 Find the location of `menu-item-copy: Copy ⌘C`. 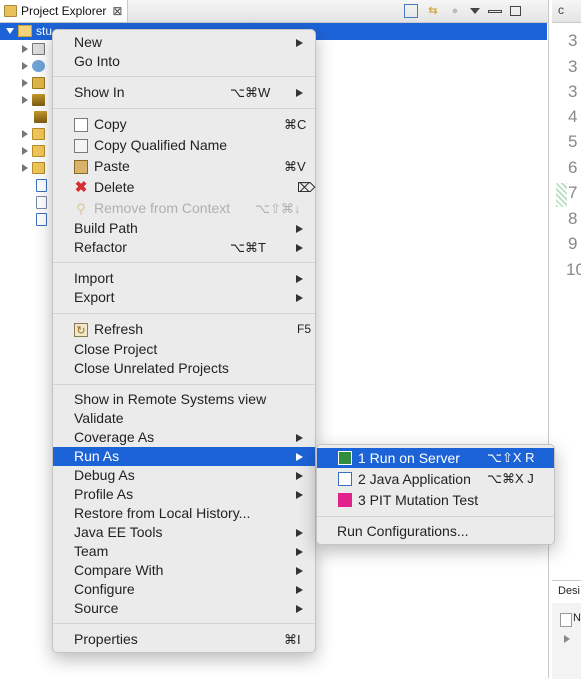

menu-item-copy: Copy ⌘C is located at coordinates (184, 124).